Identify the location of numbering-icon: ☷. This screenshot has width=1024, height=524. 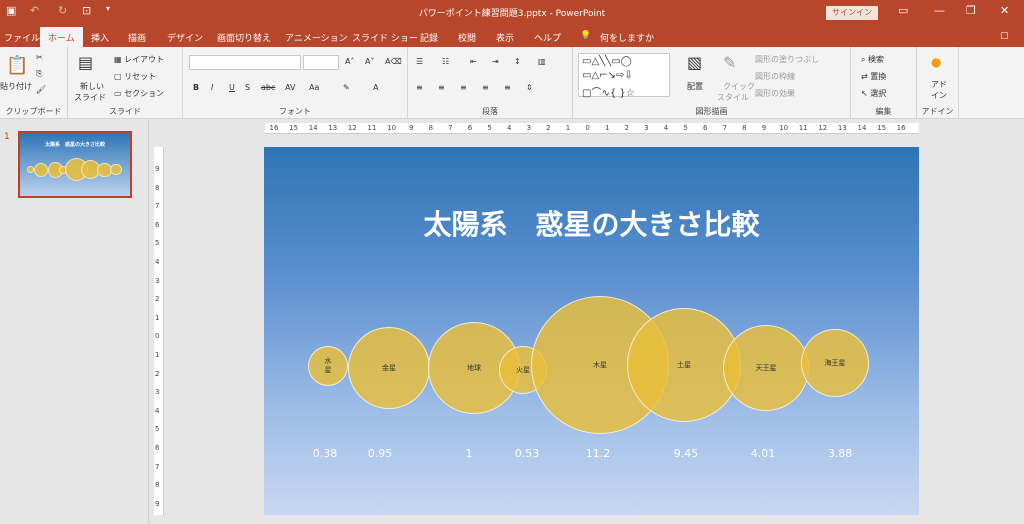
(445, 61).